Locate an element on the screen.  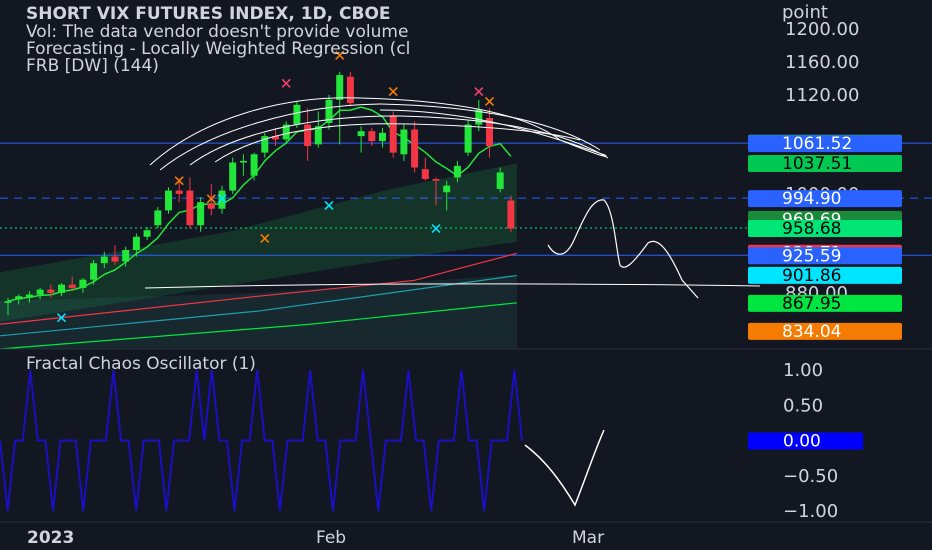
price-badge: 1061.52 is located at coordinates (825, 144).